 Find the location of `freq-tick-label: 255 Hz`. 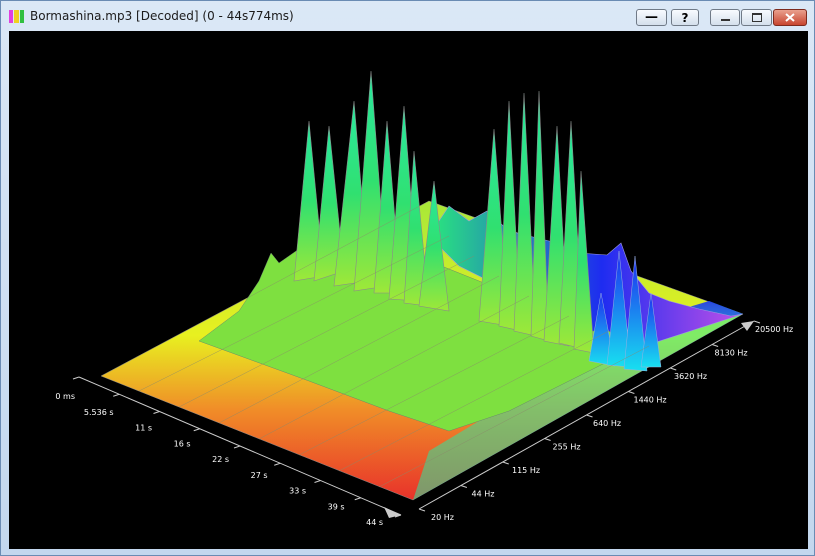

freq-tick-label: 255 Hz is located at coordinates (567, 447).